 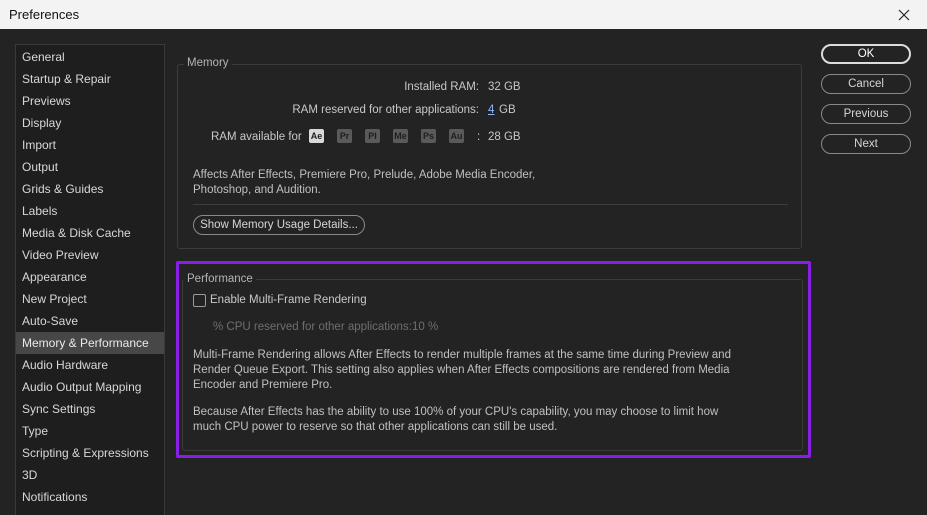 I want to click on window-title: Preferences, so click(x=44, y=14).